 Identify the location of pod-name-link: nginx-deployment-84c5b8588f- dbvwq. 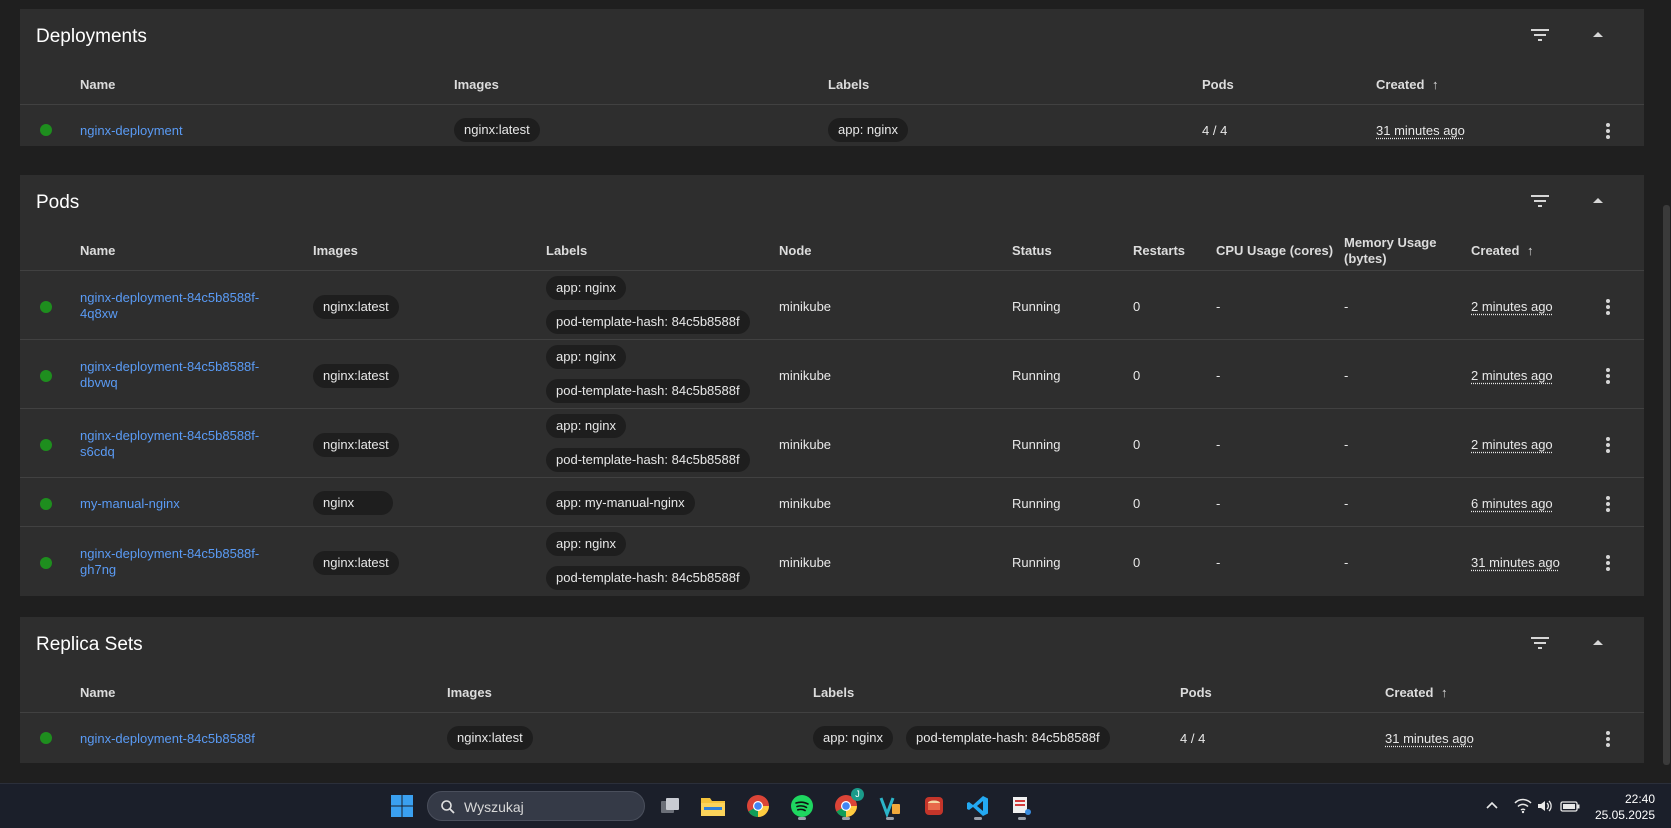
(182, 375).